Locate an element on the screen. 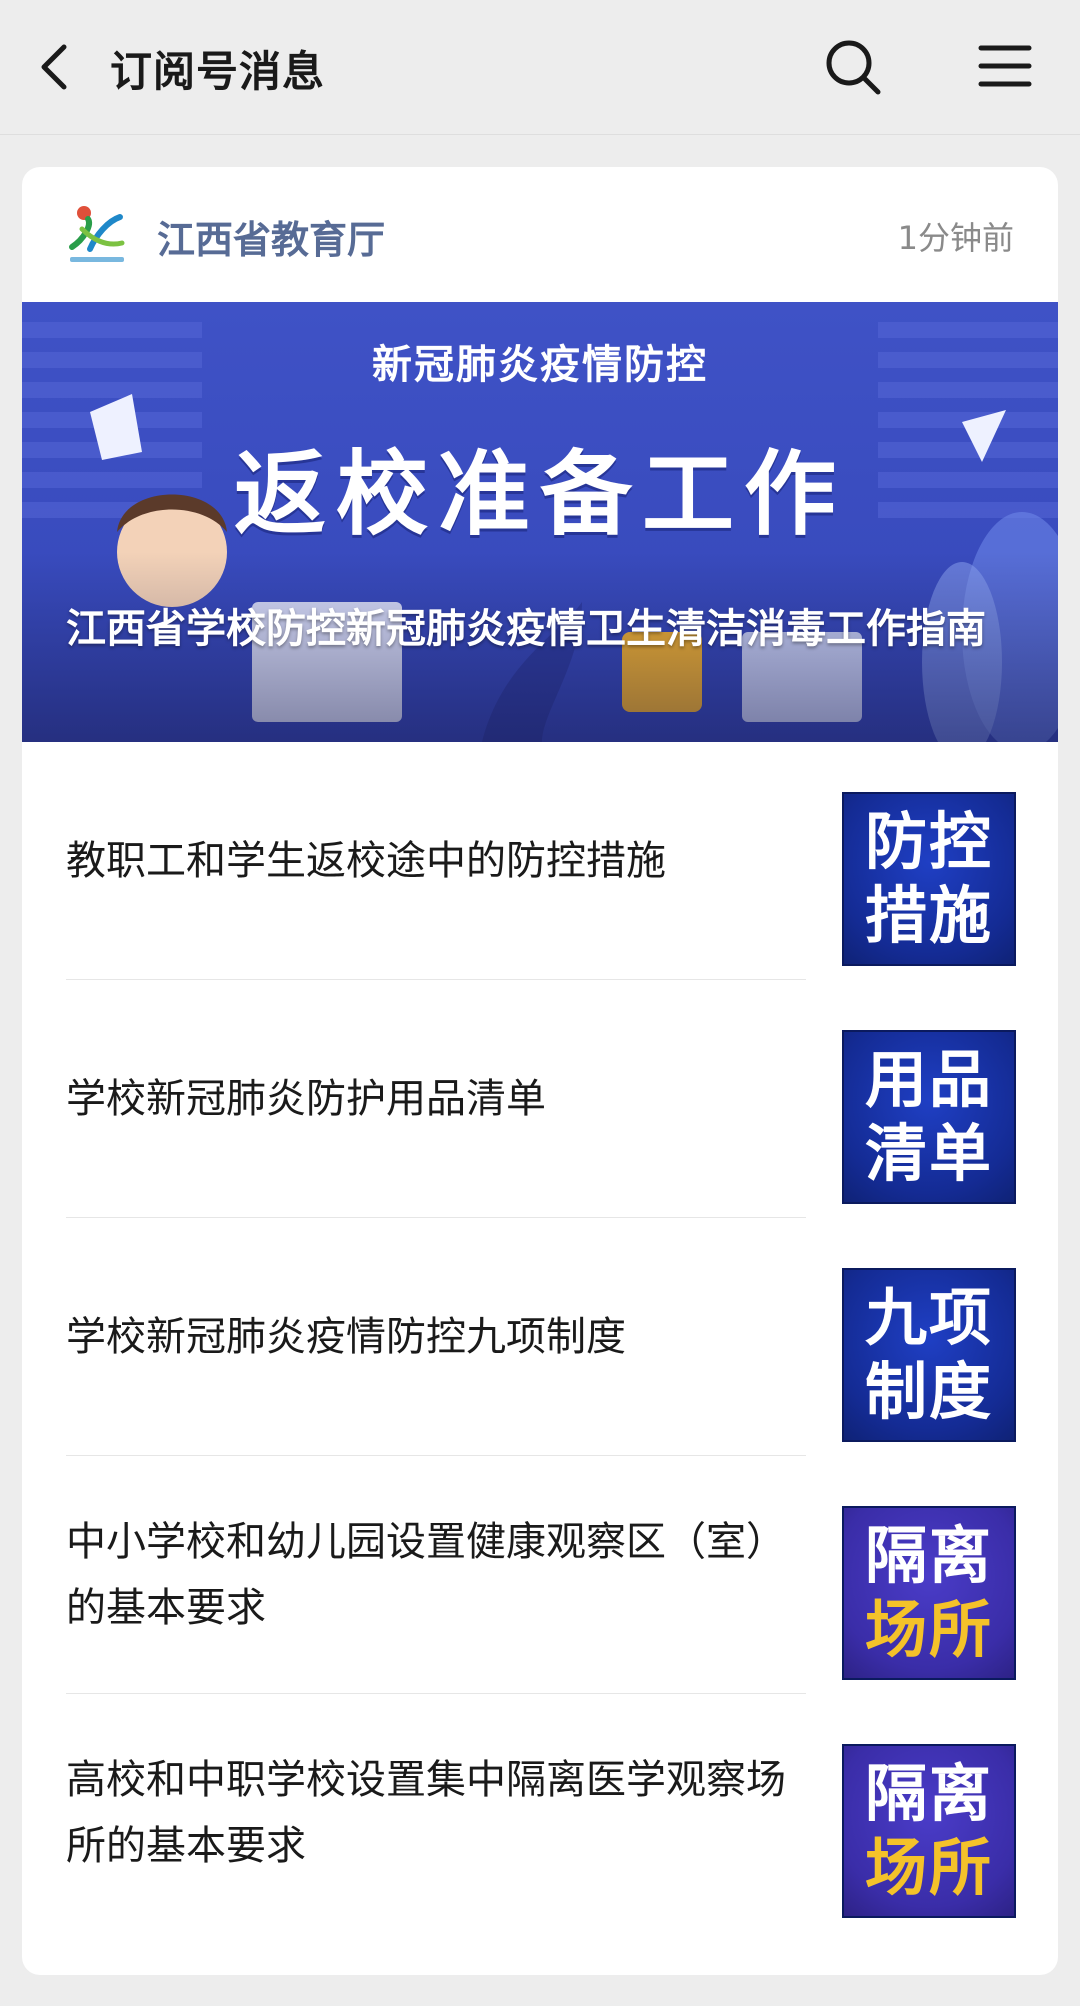 Image resolution: width=1080 pixels, height=2006 pixels. top-bar: 订阅号消息 is located at coordinates (540, 67).